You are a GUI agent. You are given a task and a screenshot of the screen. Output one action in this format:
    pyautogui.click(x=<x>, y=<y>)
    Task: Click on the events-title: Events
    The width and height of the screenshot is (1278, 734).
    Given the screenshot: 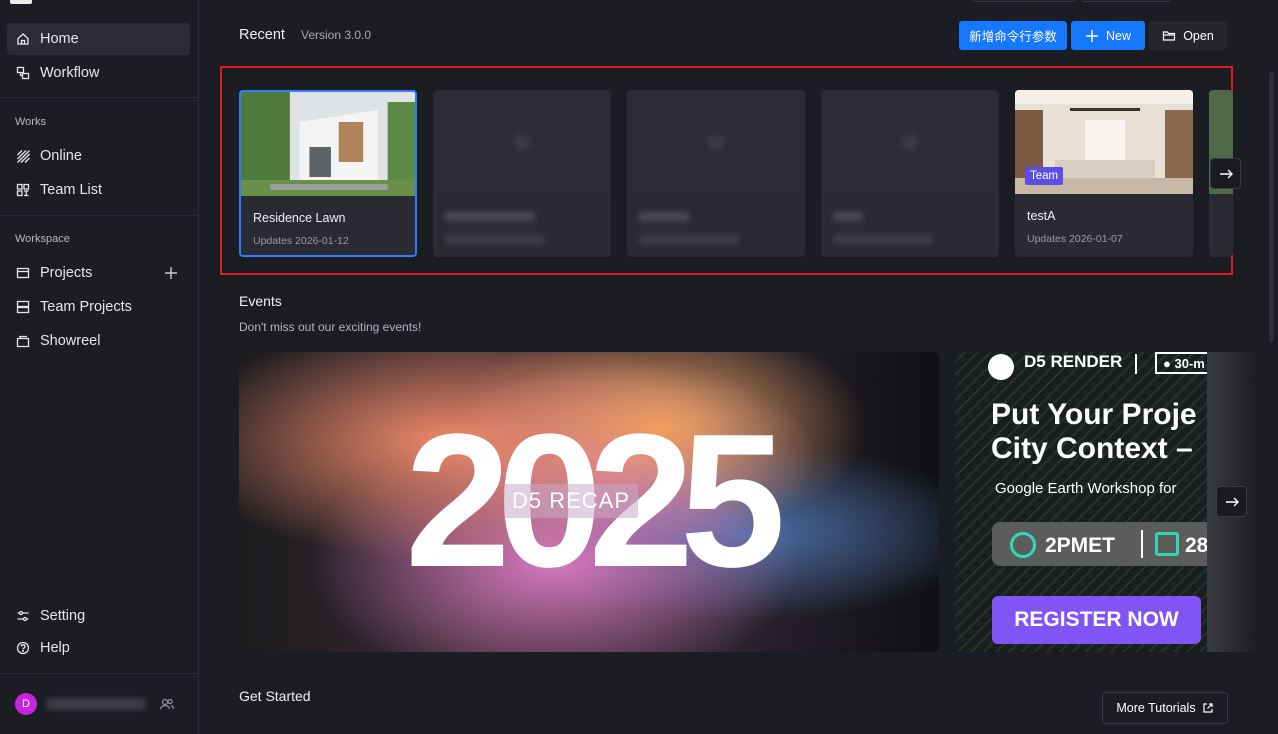 What is the action you would take?
    pyautogui.click(x=260, y=301)
    